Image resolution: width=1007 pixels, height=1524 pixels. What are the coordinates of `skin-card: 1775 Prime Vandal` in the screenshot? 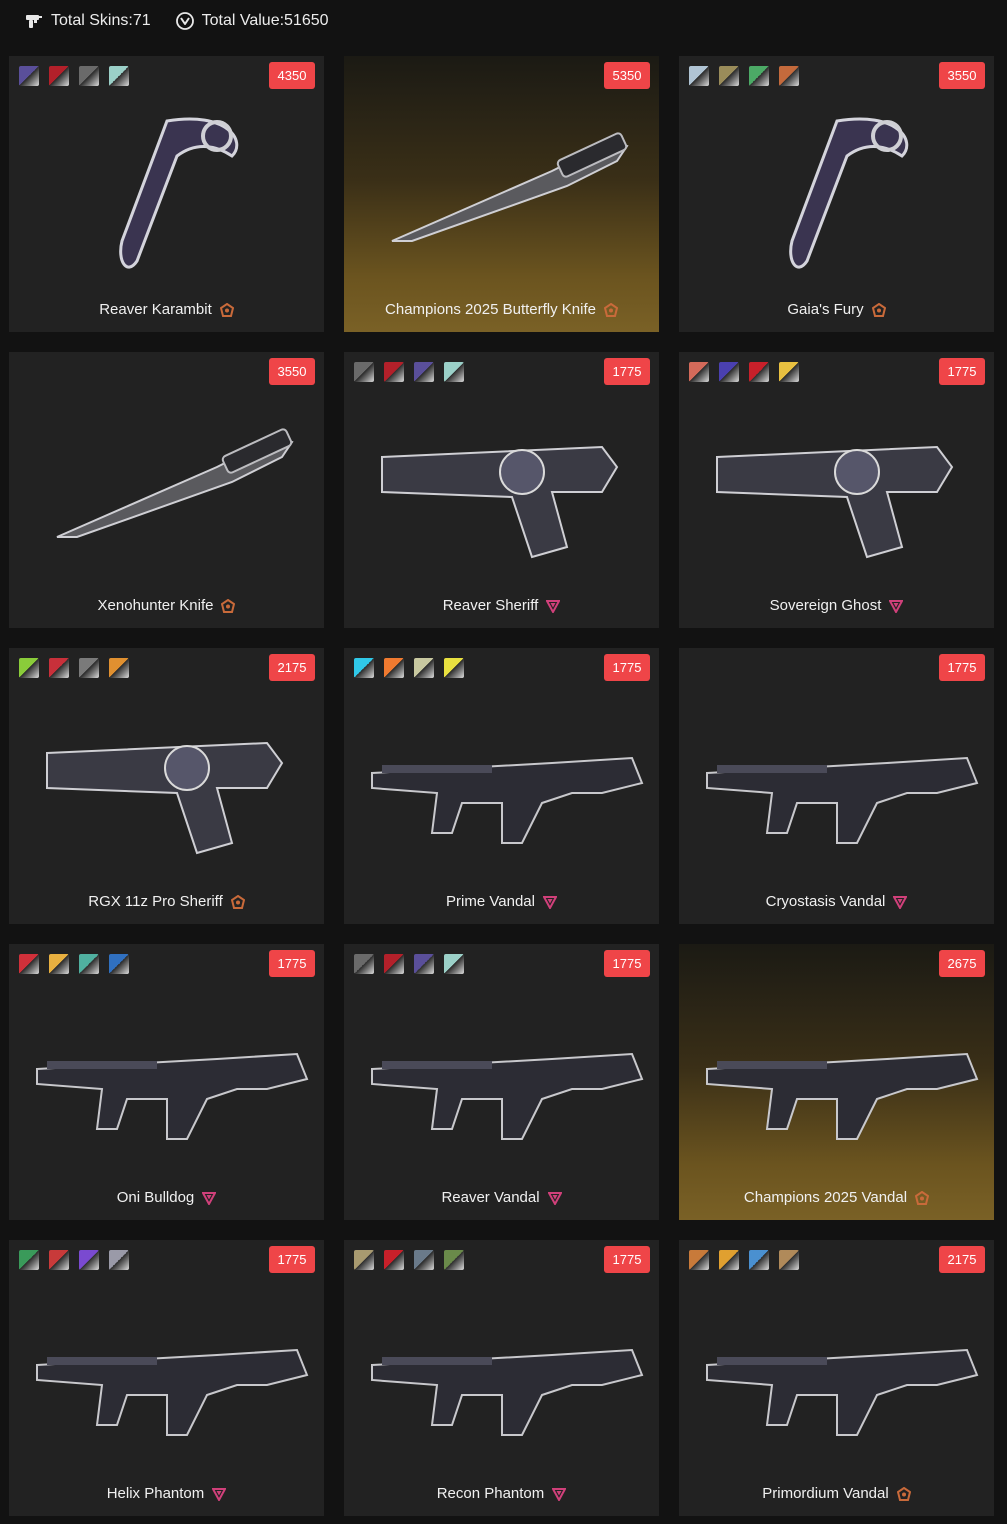 It's located at (501, 786).